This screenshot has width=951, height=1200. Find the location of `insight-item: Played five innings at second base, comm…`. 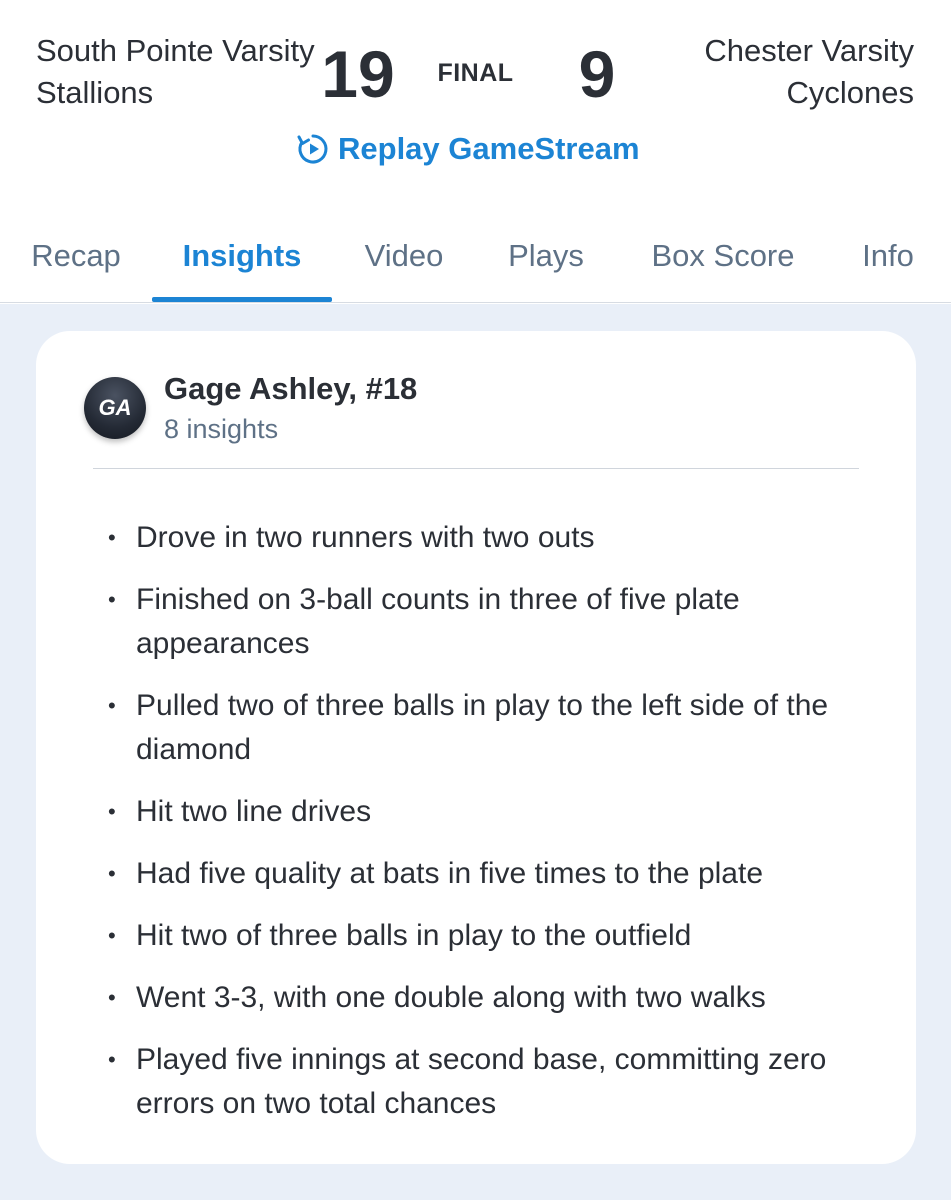

insight-item: Played five innings at second base, comm… is located at coordinates (496, 1082).